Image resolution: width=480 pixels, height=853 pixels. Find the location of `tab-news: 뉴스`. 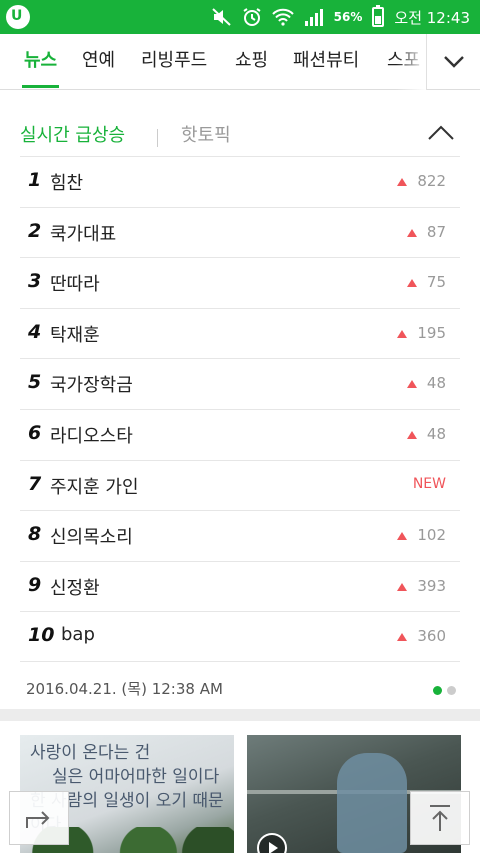

tab-news: 뉴스 is located at coordinates (40, 62).